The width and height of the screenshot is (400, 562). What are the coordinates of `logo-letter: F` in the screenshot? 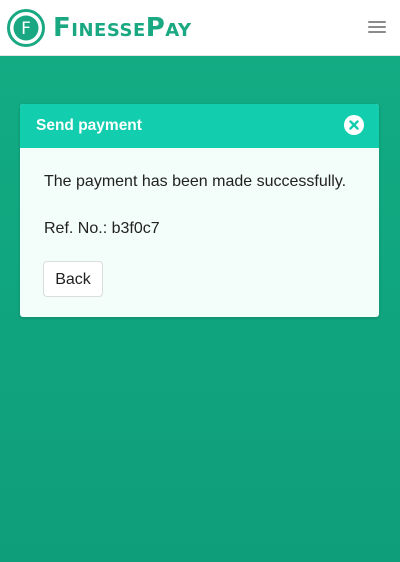 It's located at (26, 29).